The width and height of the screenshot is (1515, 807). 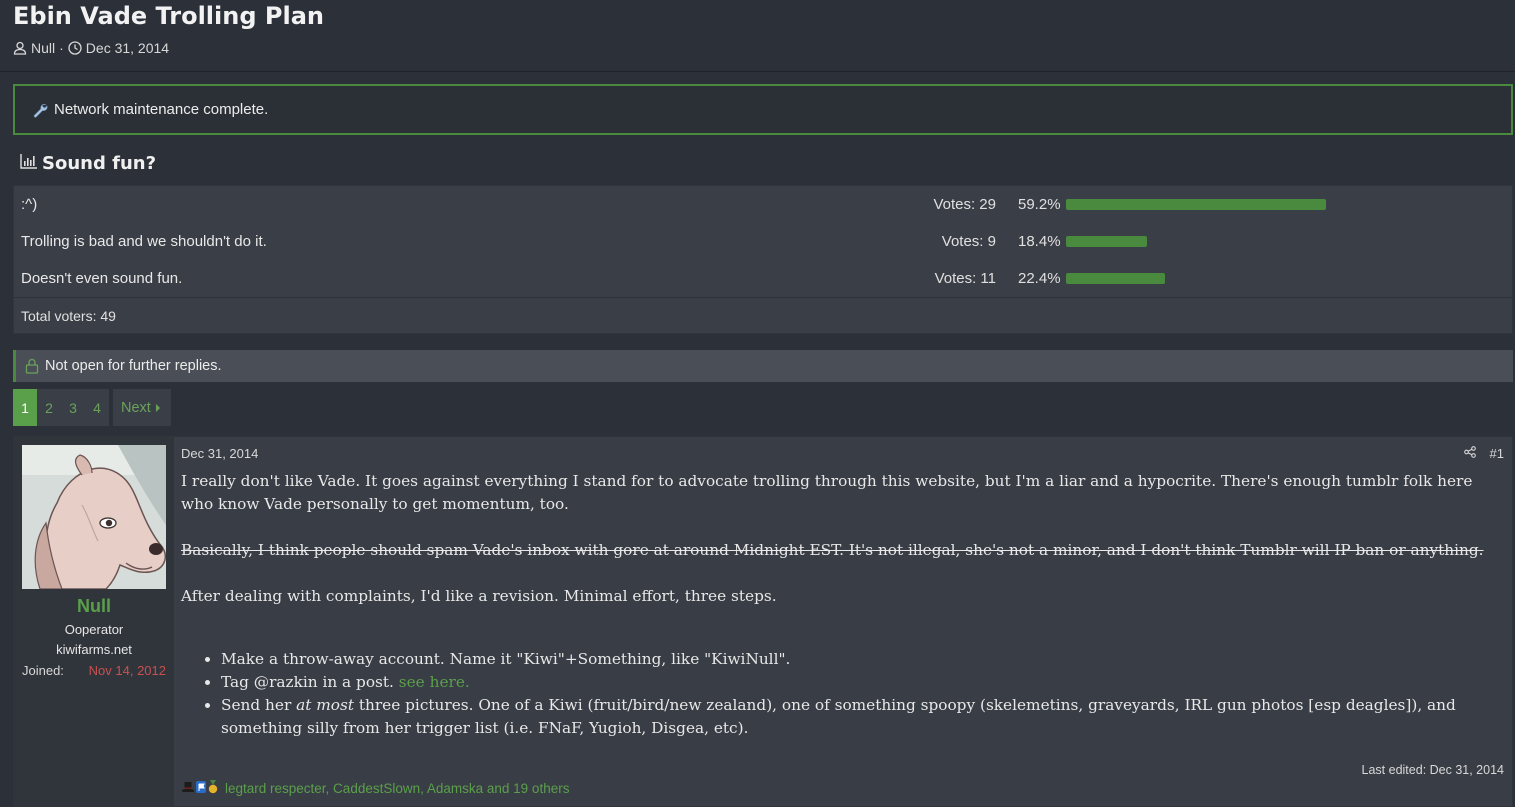 What do you see at coordinates (97, 407) in the screenshot?
I see `page-4-button: 4` at bounding box center [97, 407].